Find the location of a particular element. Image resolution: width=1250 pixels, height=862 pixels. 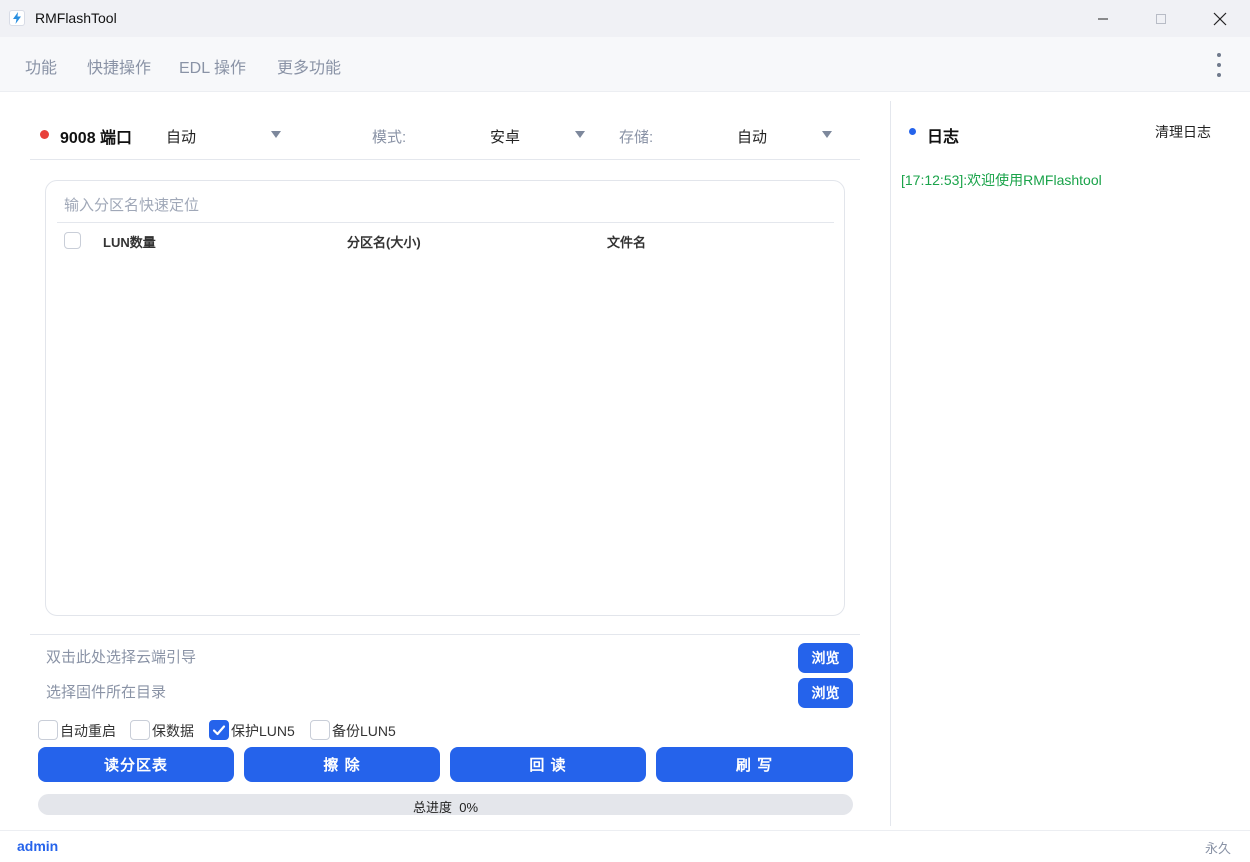

app-logo-icon is located at coordinates (17, 18).